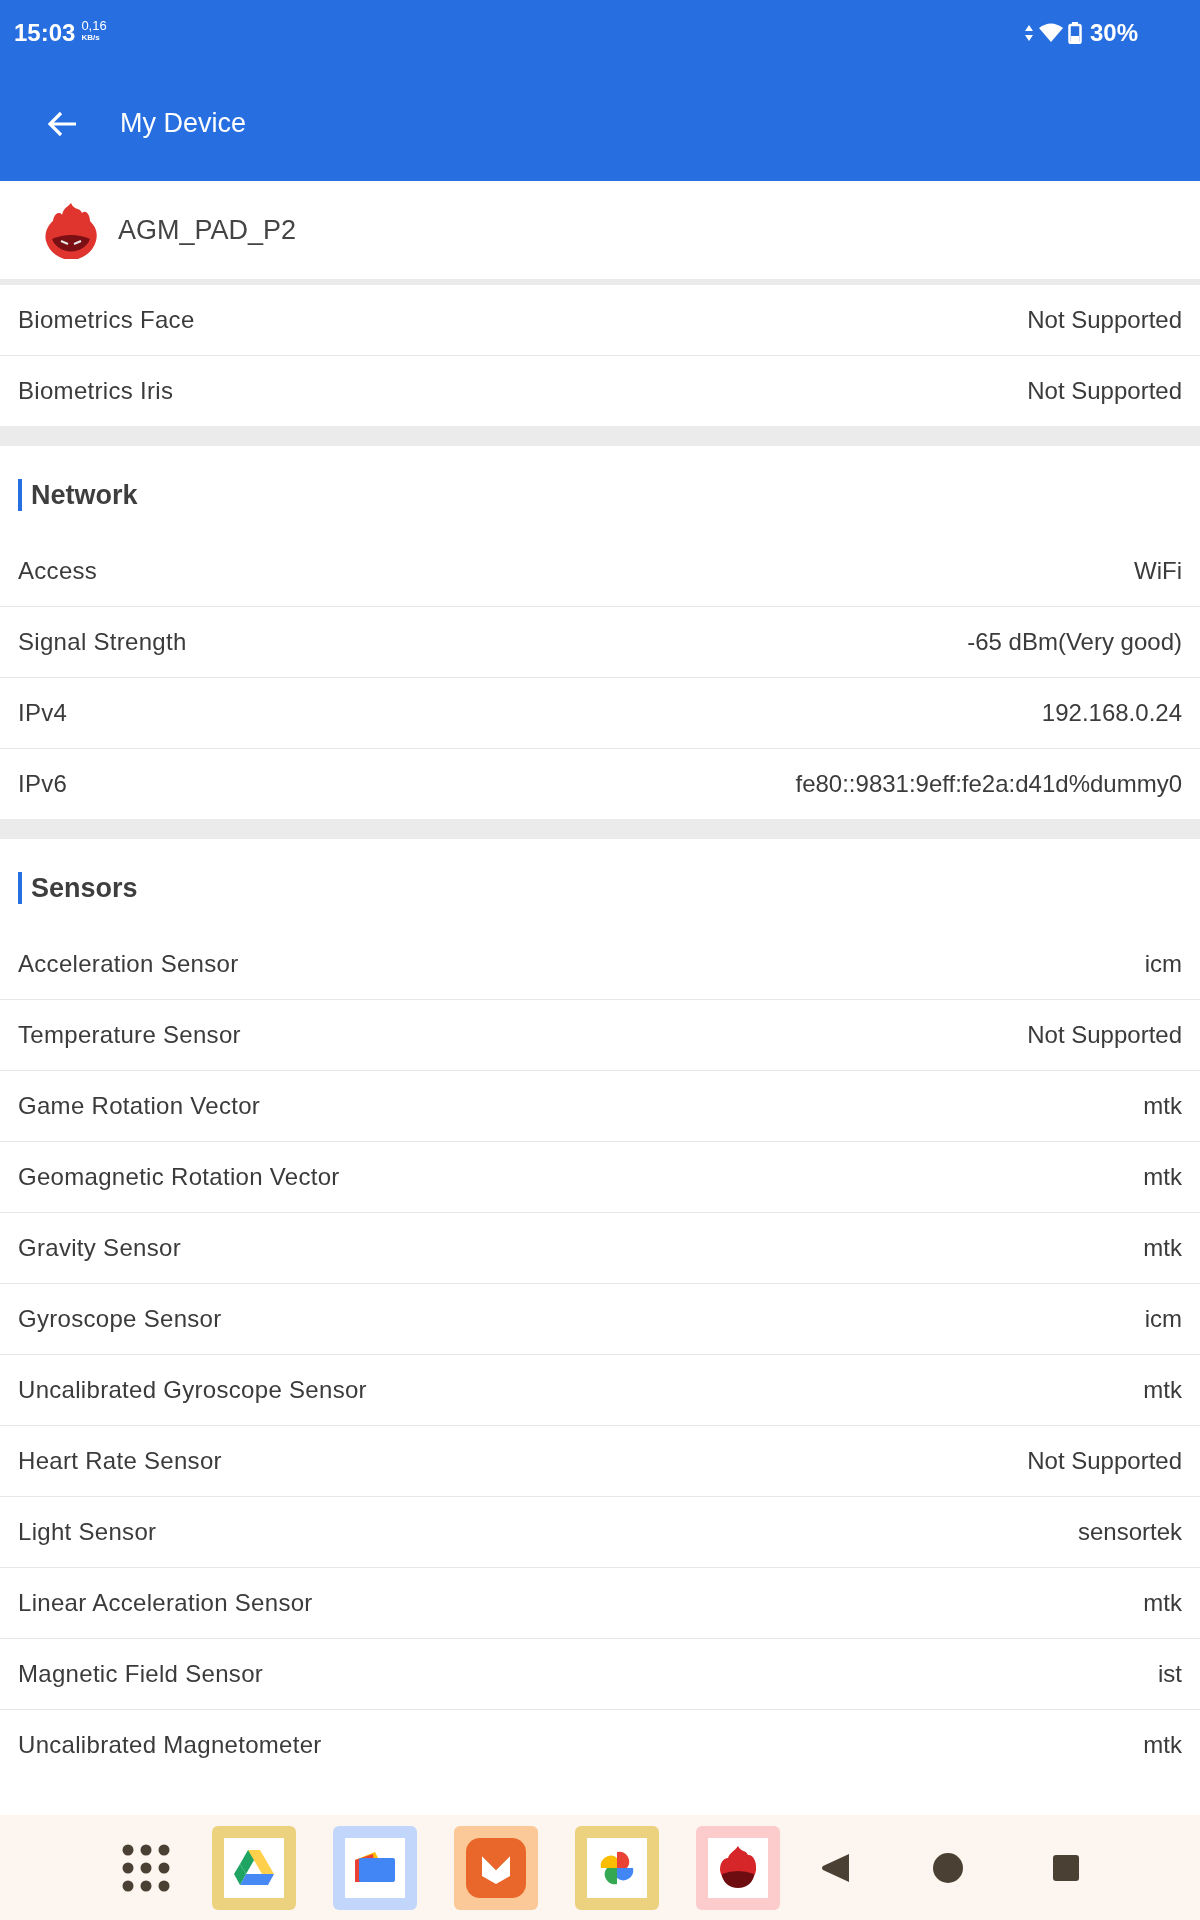  Describe the element at coordinates (102, 642) in the screenshot. I see `row-label: Signal Strength` at that location.